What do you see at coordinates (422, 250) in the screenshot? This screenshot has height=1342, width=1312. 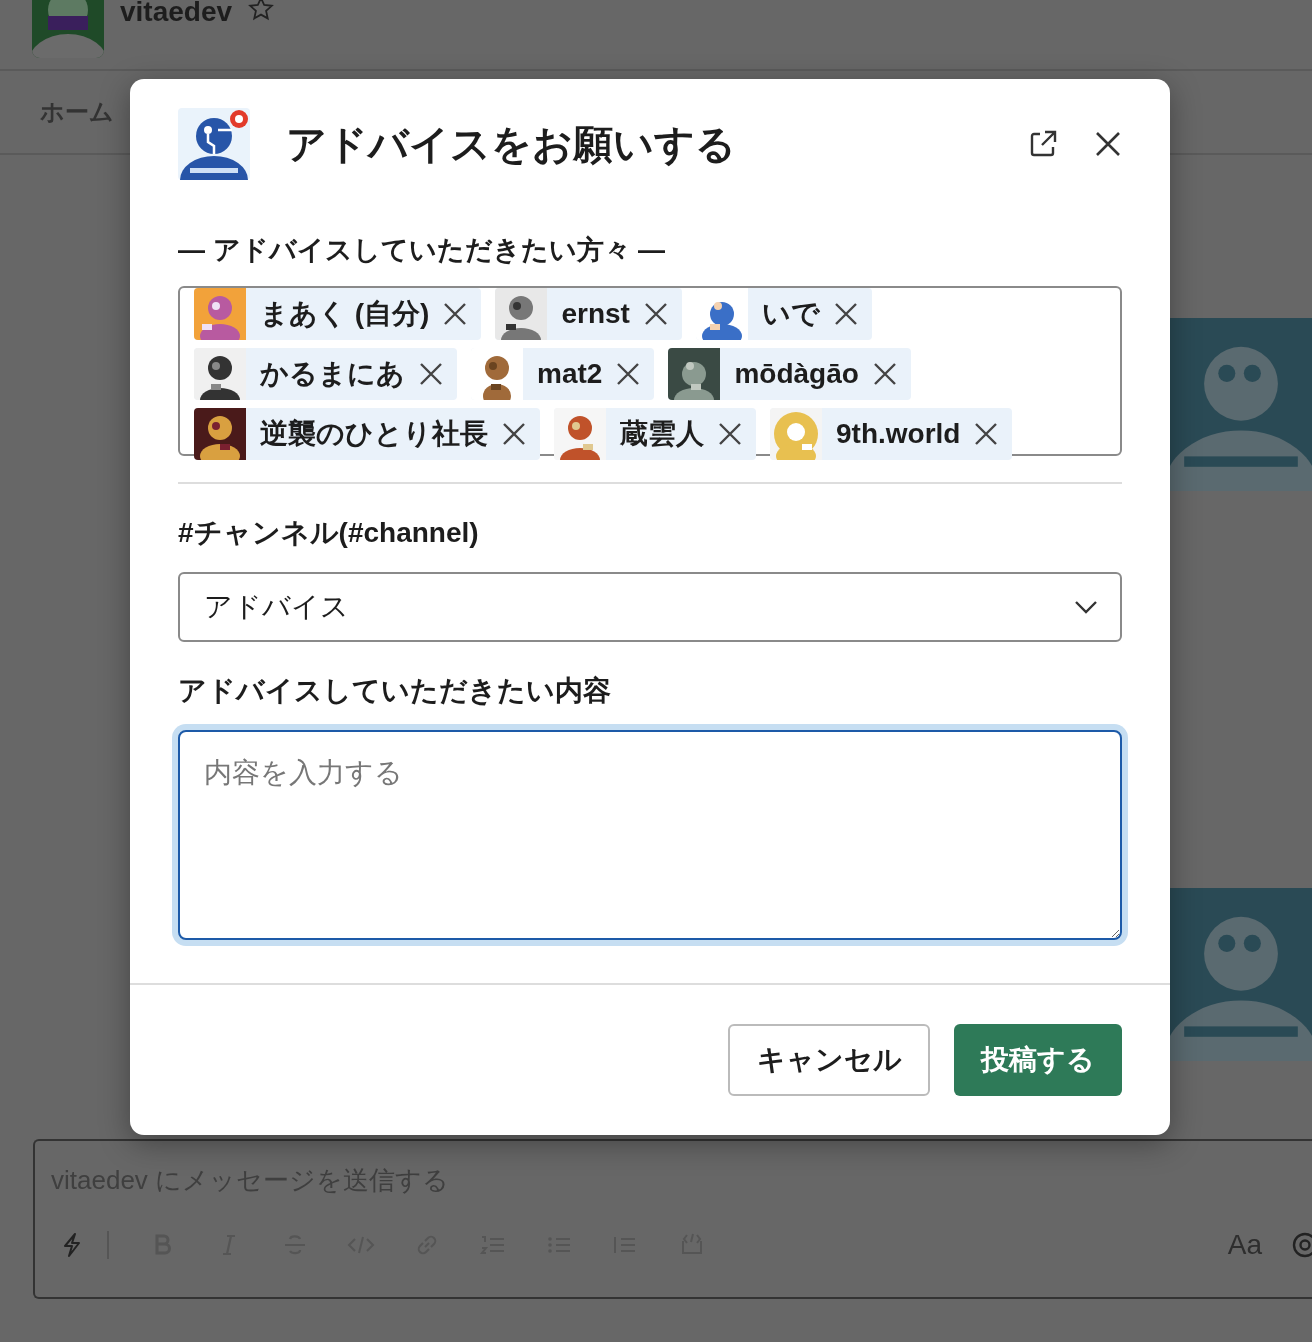 I see `section-label: — アドバイスしていただきたい方々 —` at bounding box center [422, 250].